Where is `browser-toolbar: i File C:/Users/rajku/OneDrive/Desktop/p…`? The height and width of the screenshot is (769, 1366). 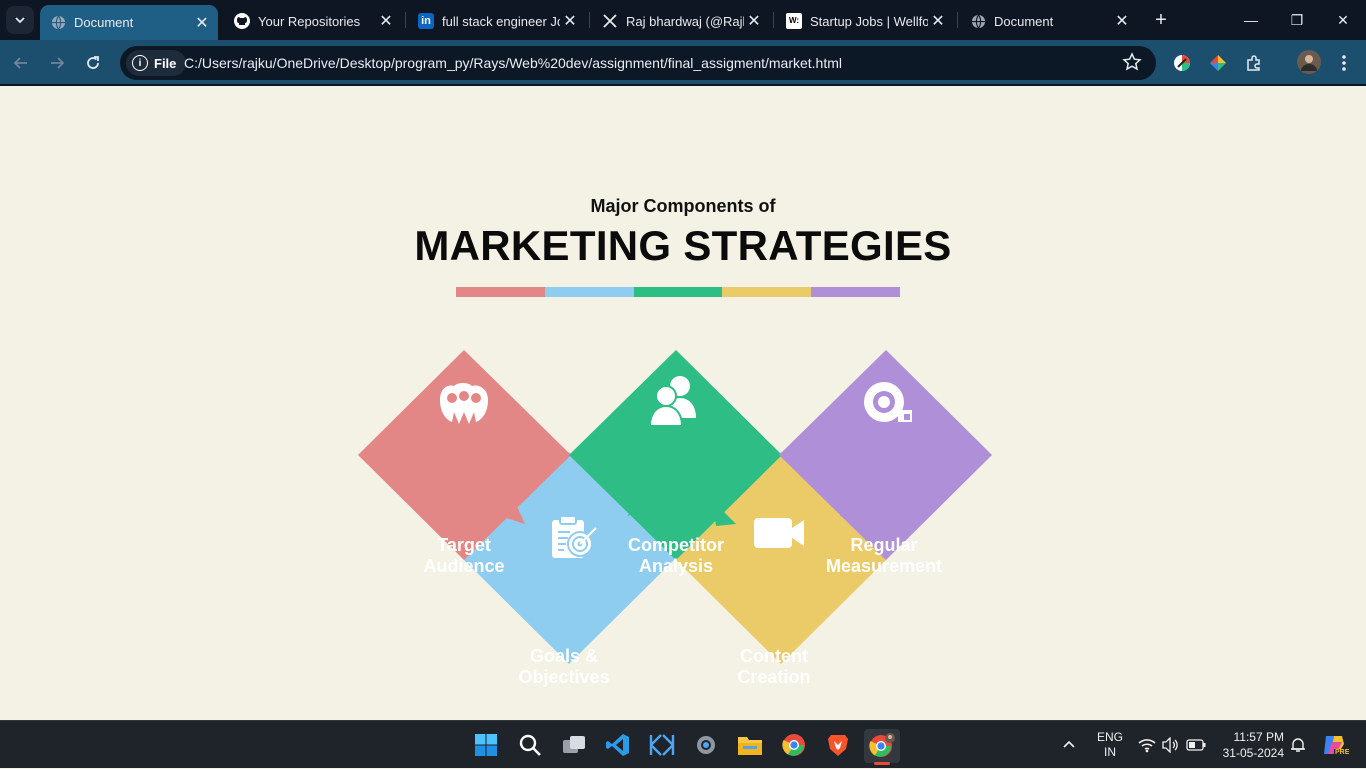
browser-toolbar: i File C:/Users/rajku/OneDrive/Desktop/p… is located at coordinates (683, 63).